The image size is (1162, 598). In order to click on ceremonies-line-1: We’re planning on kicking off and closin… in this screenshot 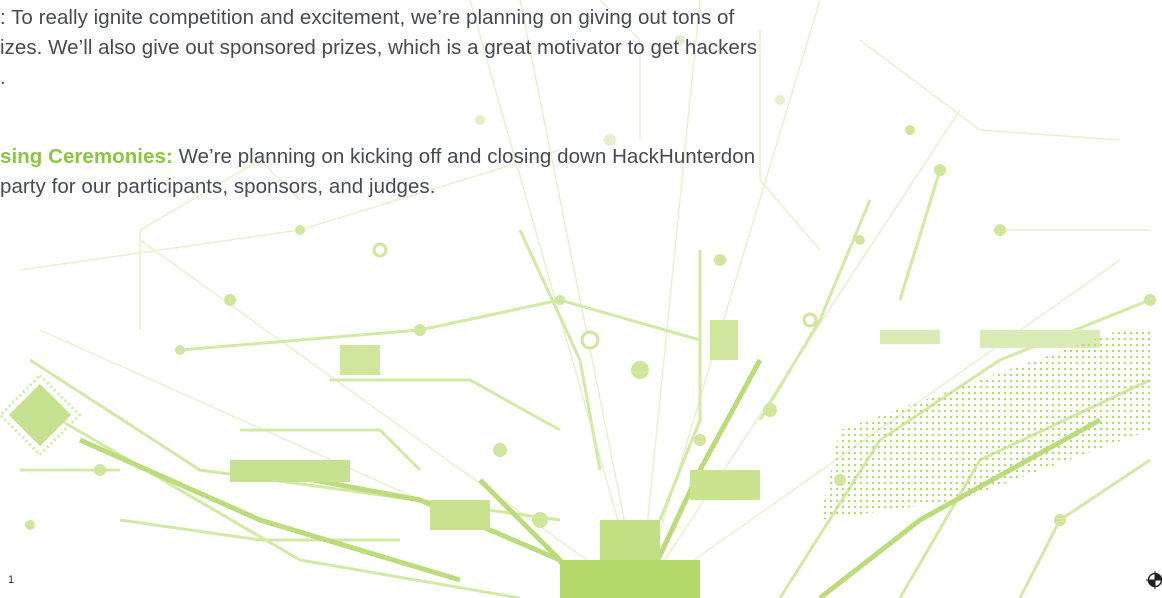, I will do `click(464, 156)`.